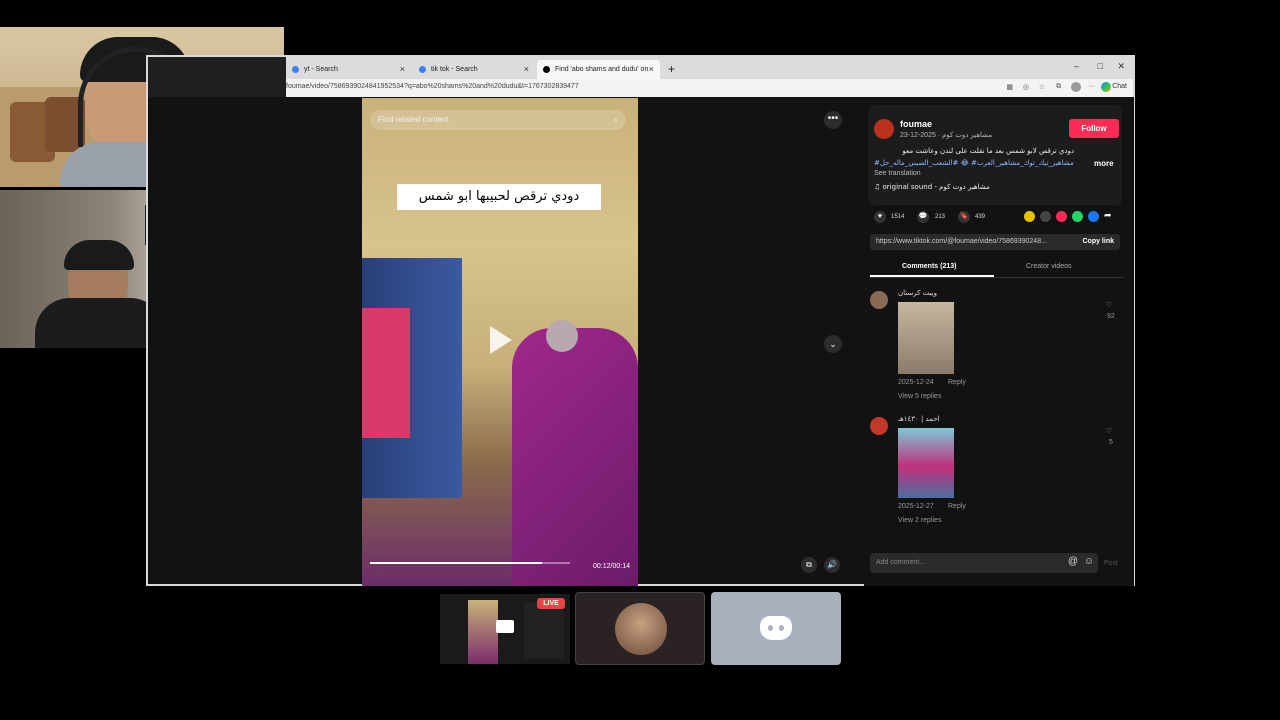  I want to click on participant-tile-discord, so click(776, 628).